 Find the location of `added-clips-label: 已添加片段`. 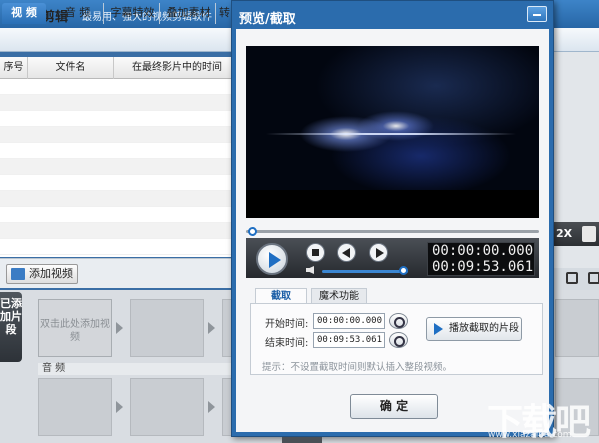

added-clips-label: 已添加片段 is located at coordinates (11, 327).